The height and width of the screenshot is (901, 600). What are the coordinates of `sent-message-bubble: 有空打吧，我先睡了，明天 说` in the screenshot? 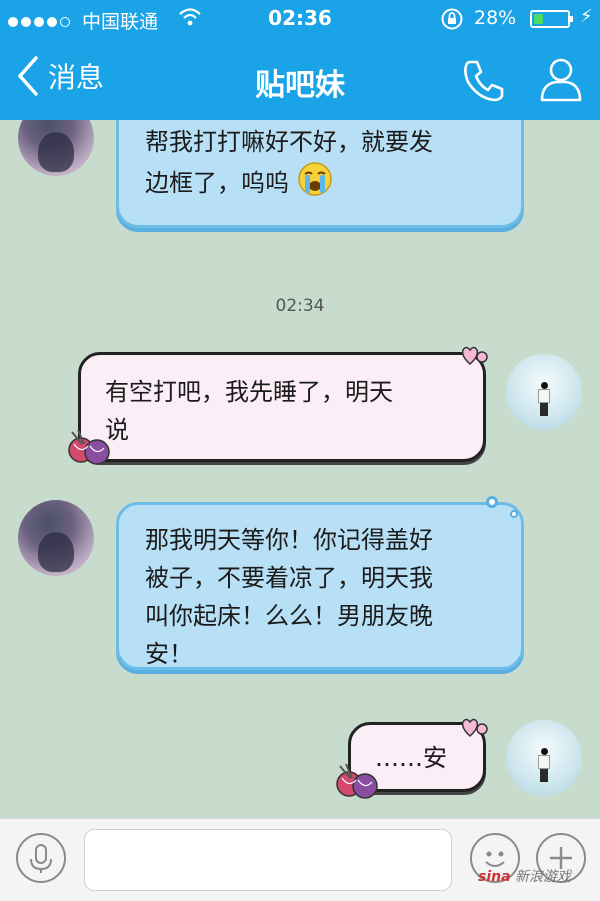 It's located at (282, 407).